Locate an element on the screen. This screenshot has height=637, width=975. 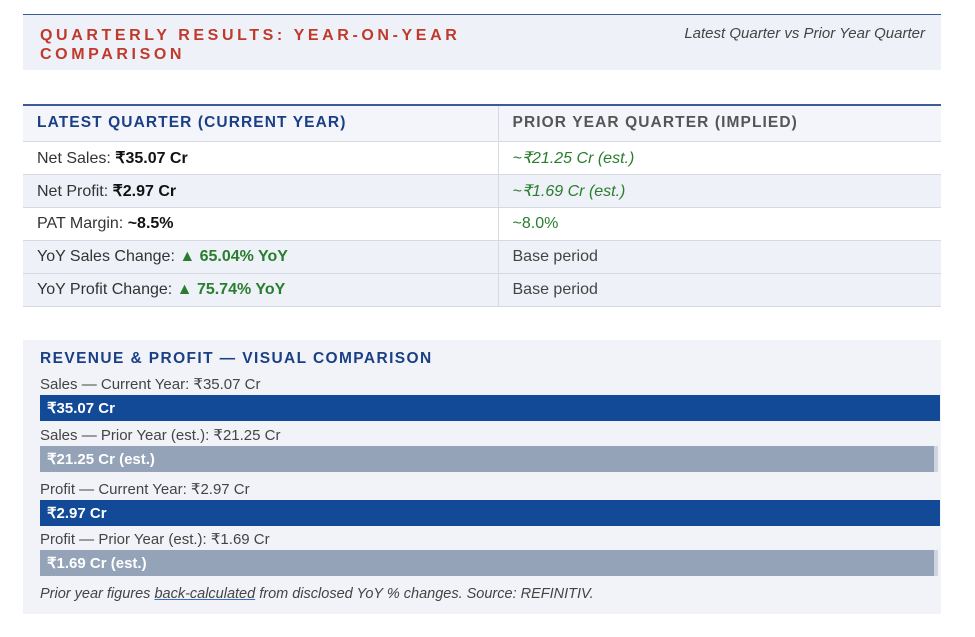
footnote-link: back-calculated is located at coordinates (204, 594).